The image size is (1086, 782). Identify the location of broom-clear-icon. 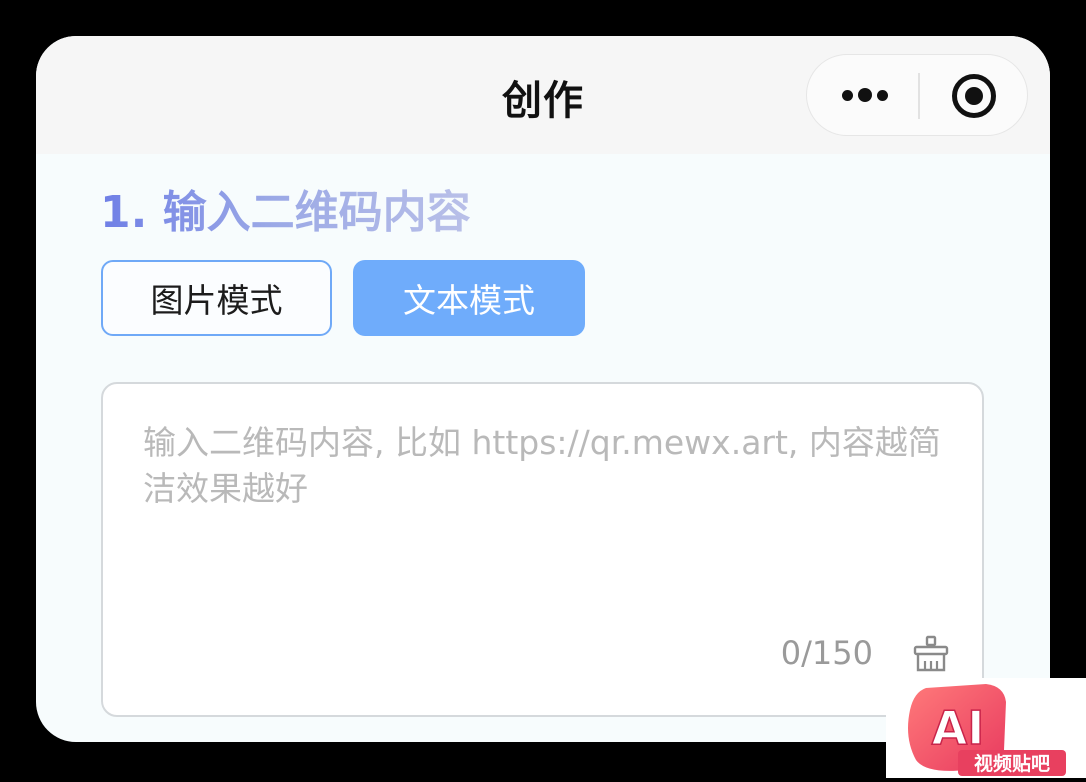
(931, 653).